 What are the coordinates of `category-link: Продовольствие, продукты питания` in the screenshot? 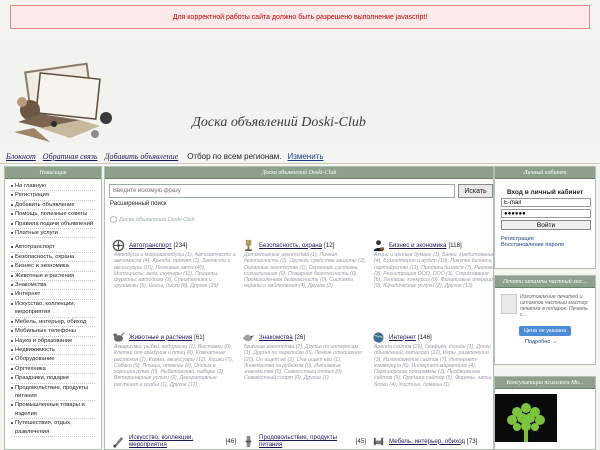 It's located at (306, 441).